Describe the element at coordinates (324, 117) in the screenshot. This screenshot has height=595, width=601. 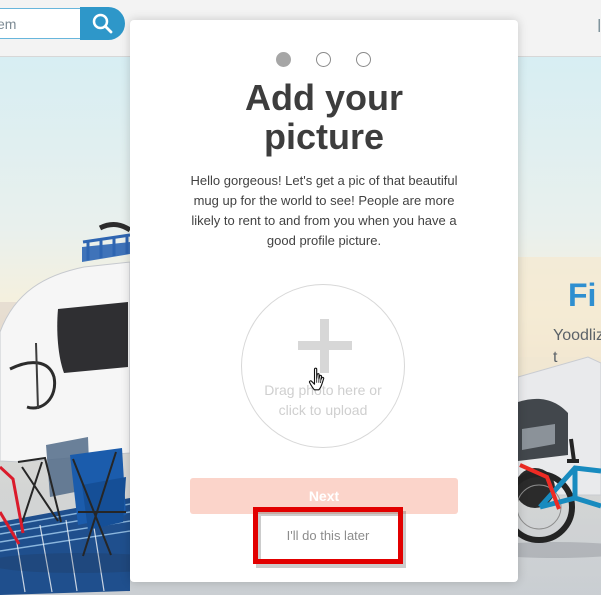
I see `modal-title: Add your picture` at that location.